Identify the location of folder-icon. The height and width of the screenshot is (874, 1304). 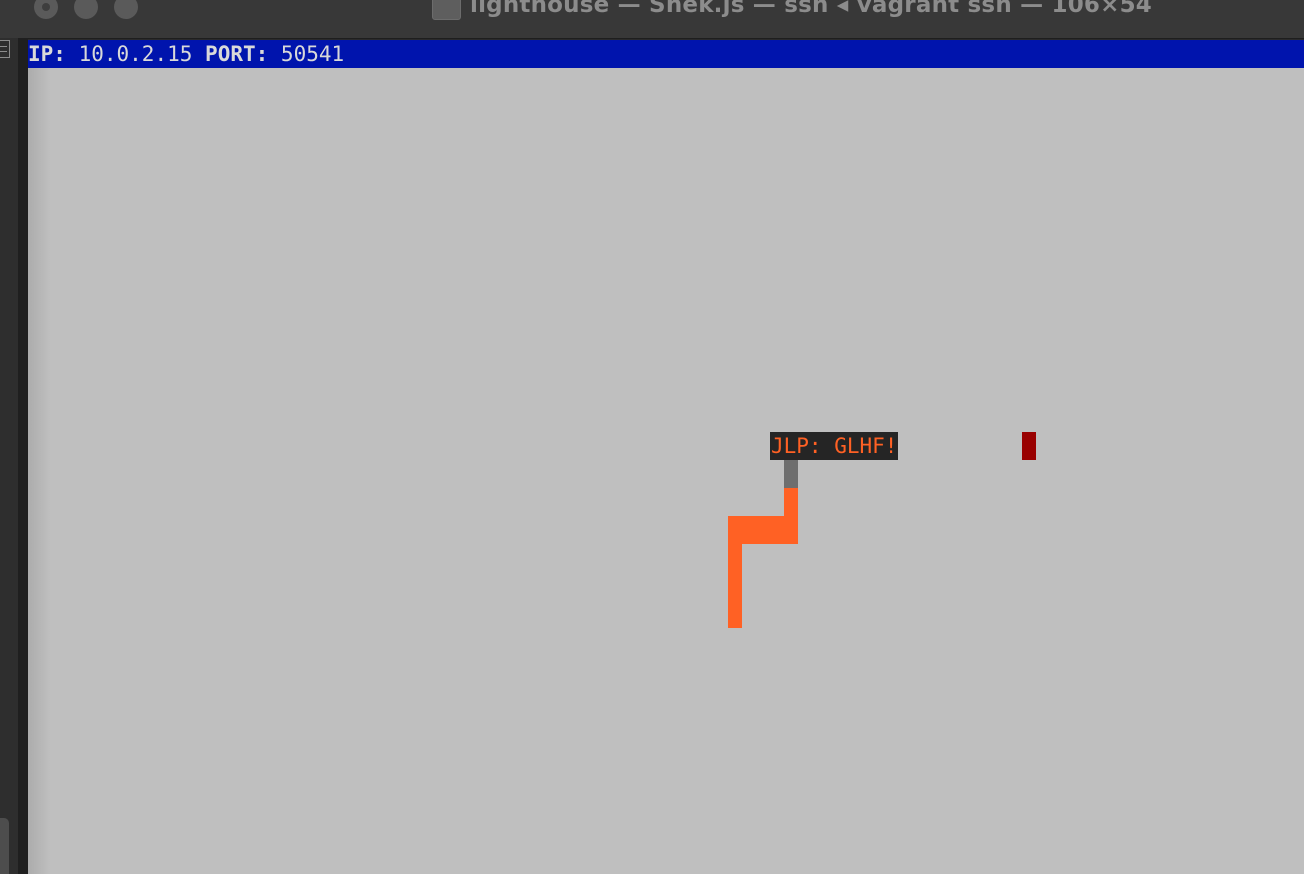
(446, 10).